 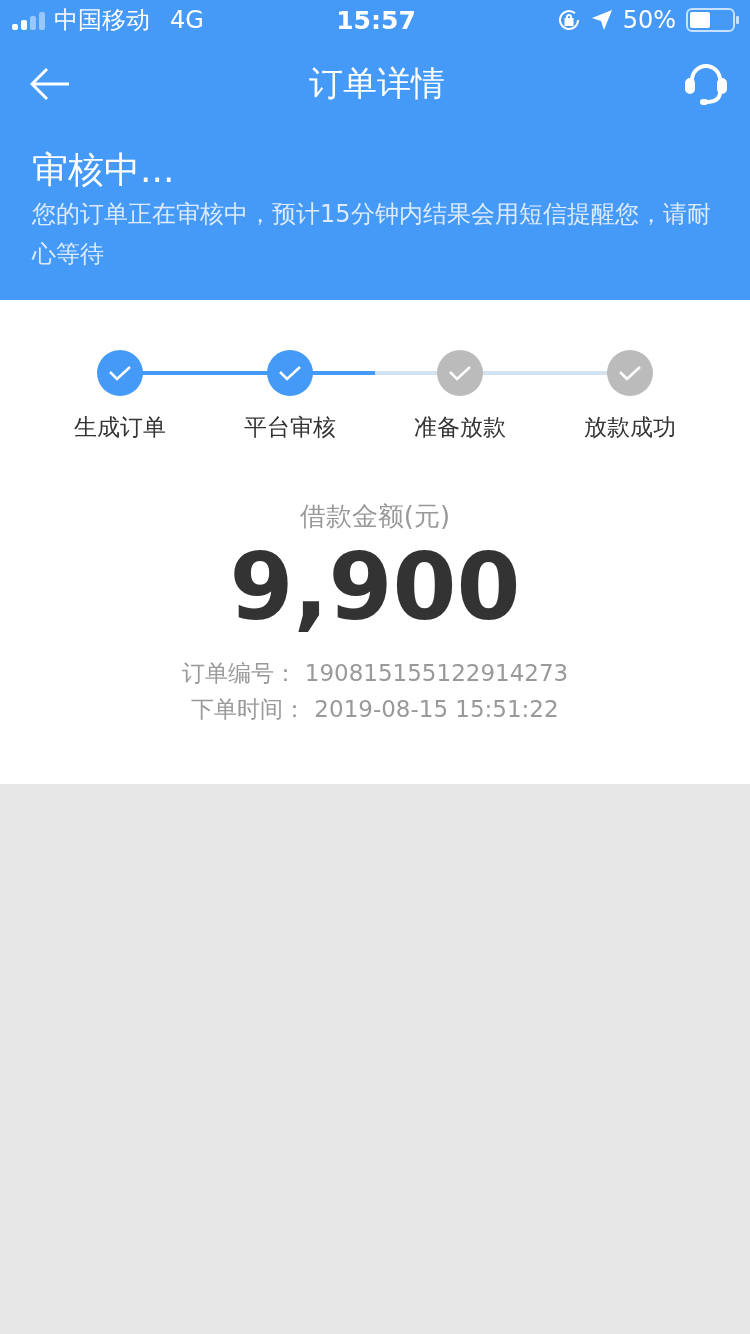 I want to click on step-label: 准备放款, so click(x=460, y=427).